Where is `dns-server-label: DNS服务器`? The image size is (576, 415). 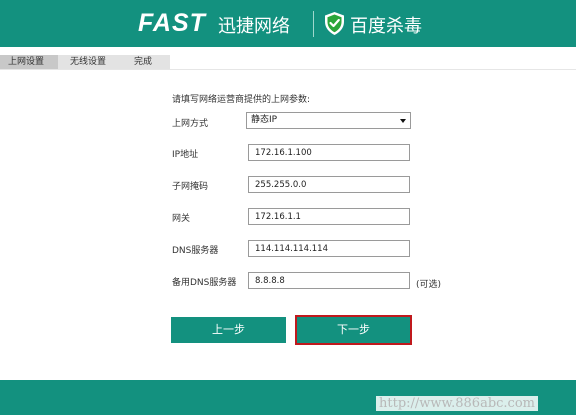
dns-server-label: DNS服务器 is located at coordinates (195, 251).